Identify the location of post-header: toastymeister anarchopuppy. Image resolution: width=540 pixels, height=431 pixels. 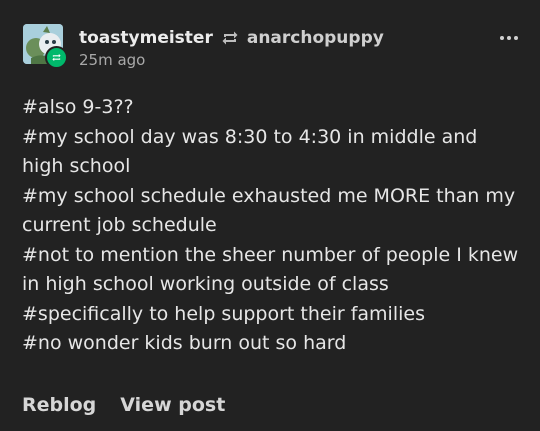
(231, 38).